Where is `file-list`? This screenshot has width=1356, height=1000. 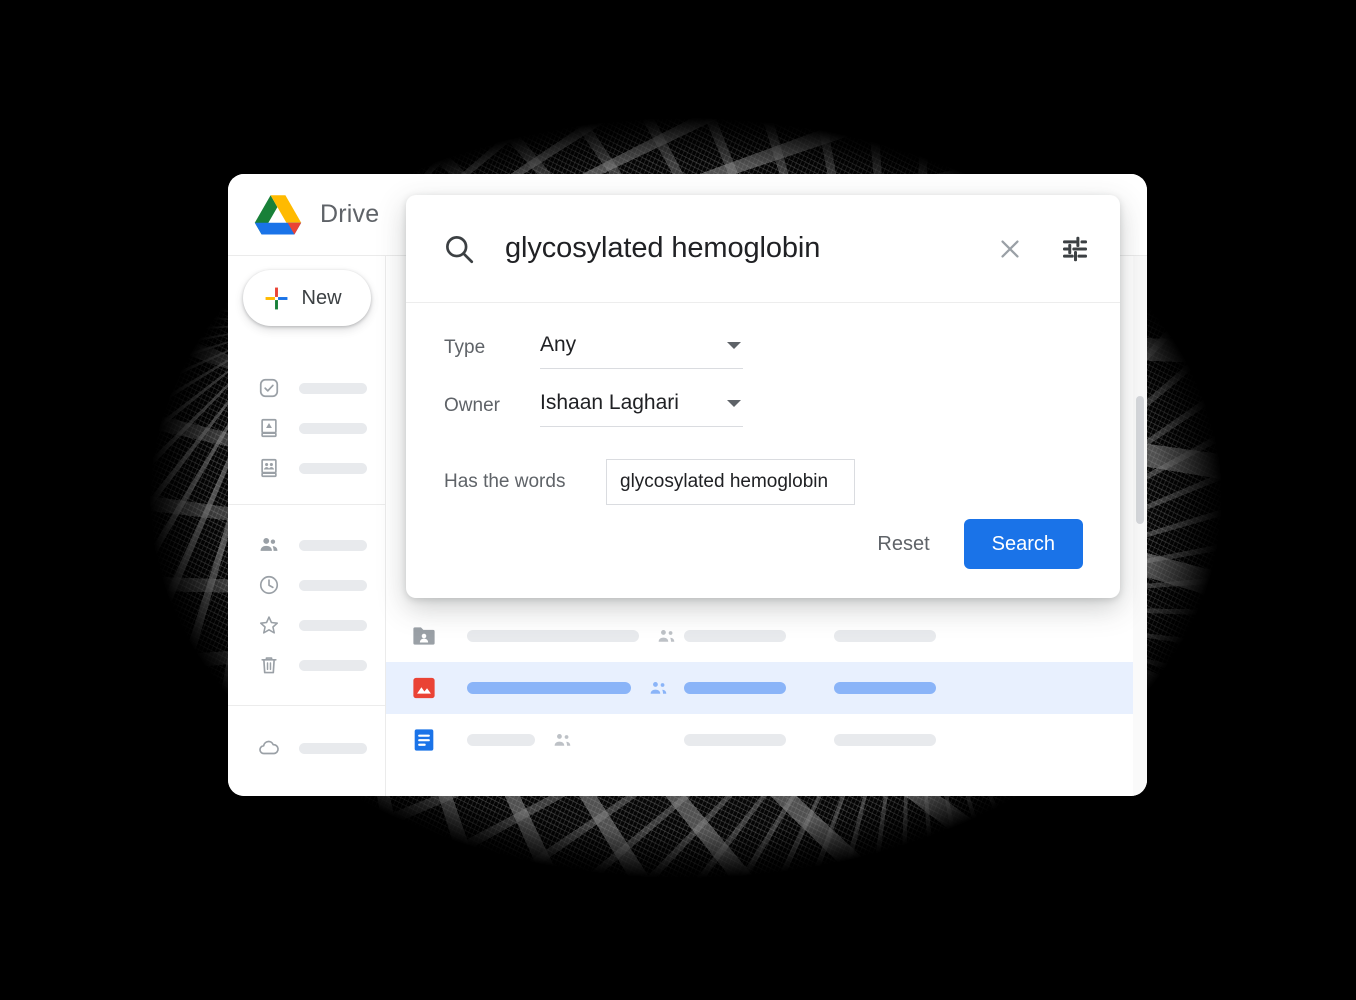
file-list is located at coordinates (766, 688).